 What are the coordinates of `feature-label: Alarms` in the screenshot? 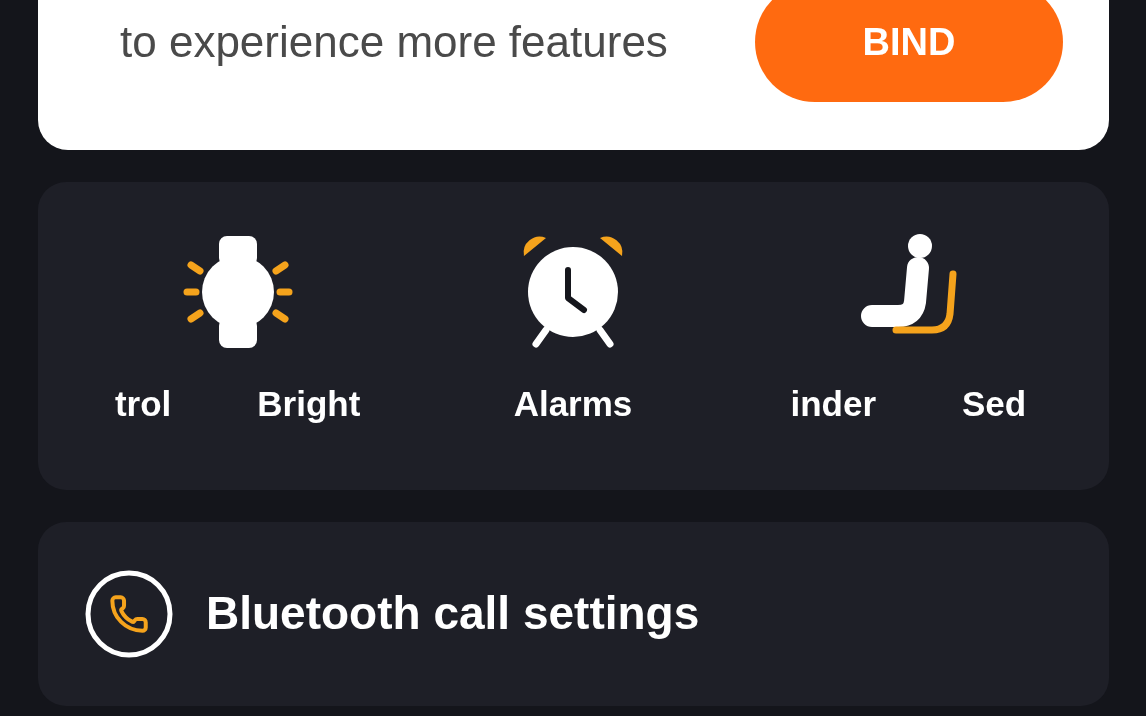 It's located at (573, 403).